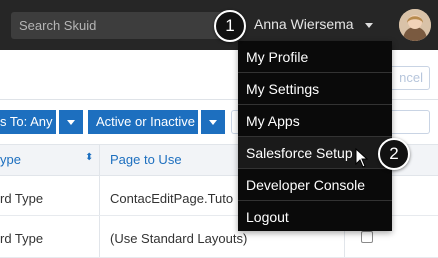 This screenshot has width=438, height=258. I want to click on step-marker-1: 1, so click(230, 26).